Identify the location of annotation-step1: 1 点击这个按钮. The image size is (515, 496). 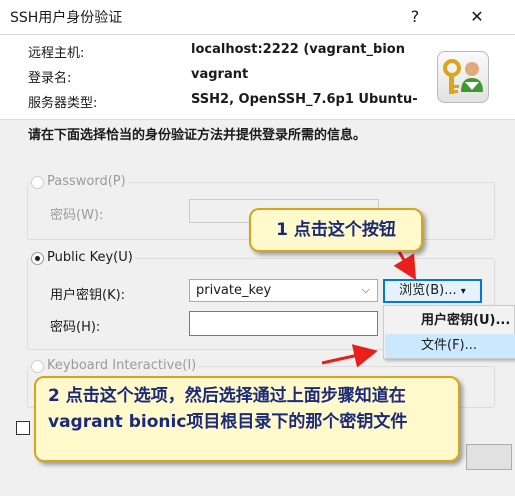
(336, 230).